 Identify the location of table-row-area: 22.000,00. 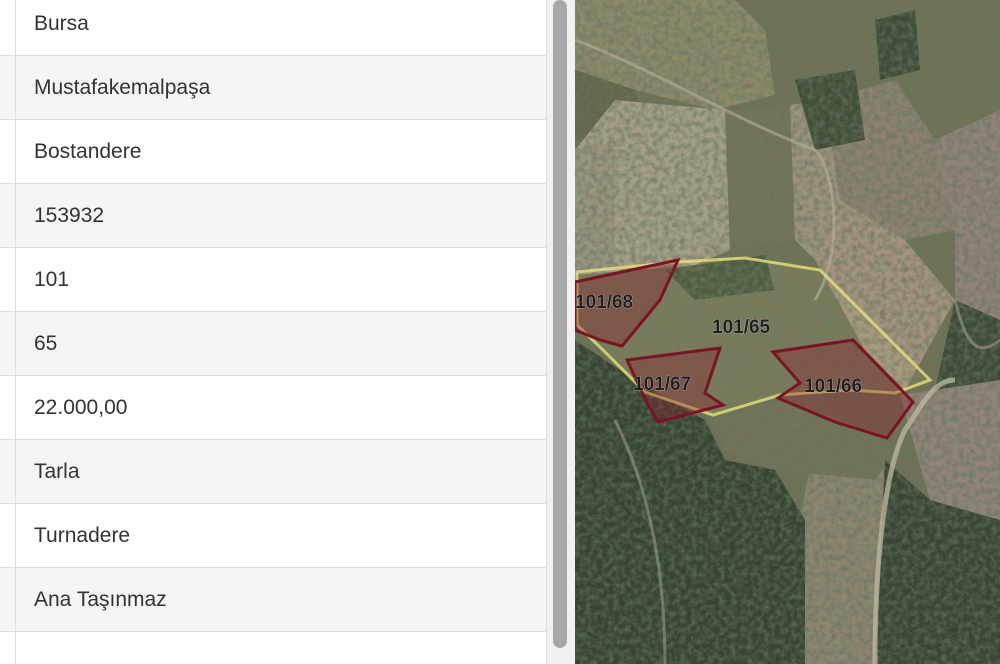
(273, 407).